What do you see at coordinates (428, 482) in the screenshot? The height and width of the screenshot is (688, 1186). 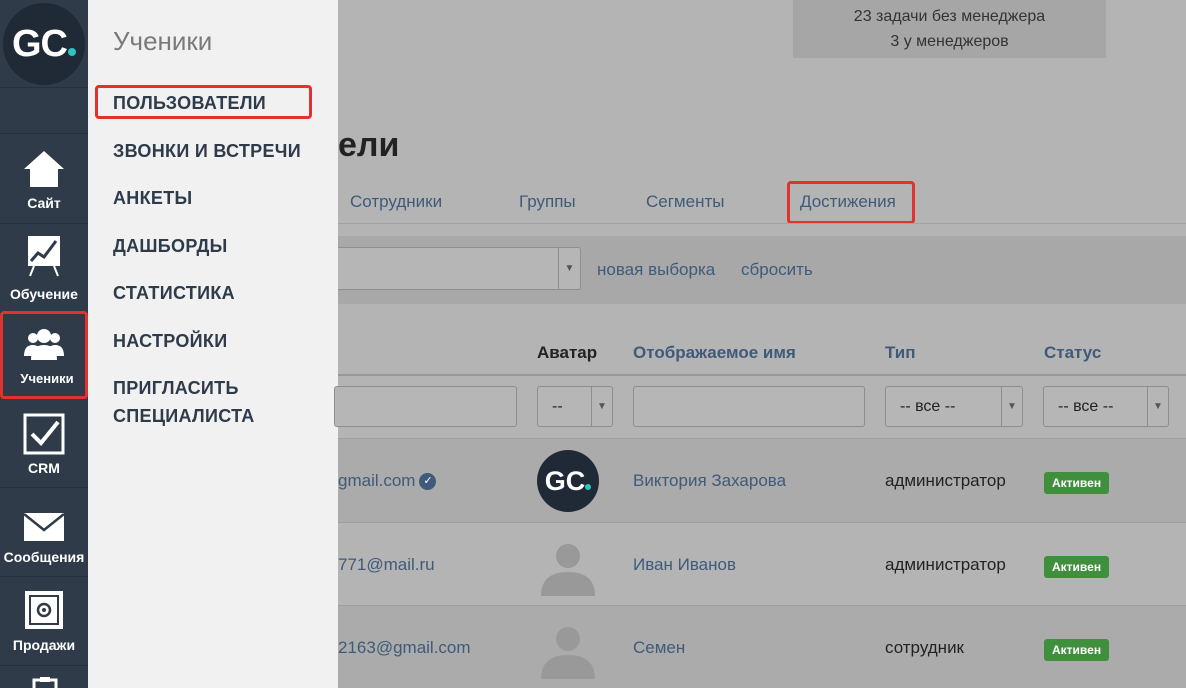 I see `verified-icon: ✓` at bounding box center [428, 482].